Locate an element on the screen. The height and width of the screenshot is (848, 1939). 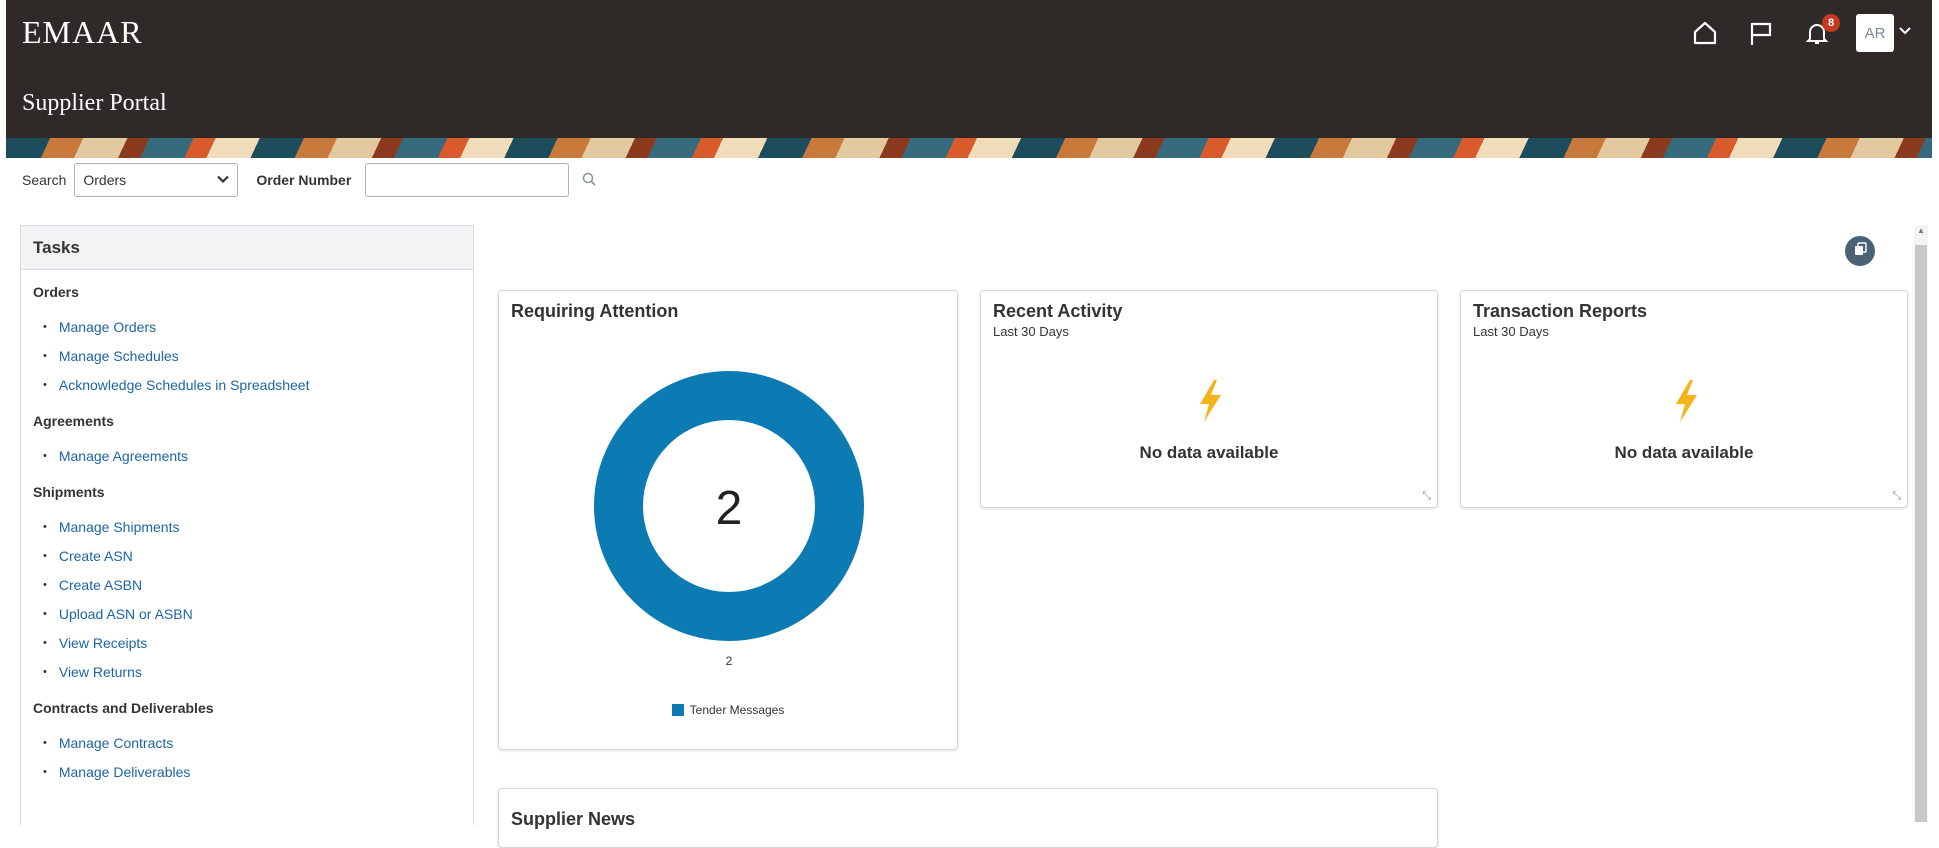
task-link-label: Manage Schedules is located at coordinates (119, 356).